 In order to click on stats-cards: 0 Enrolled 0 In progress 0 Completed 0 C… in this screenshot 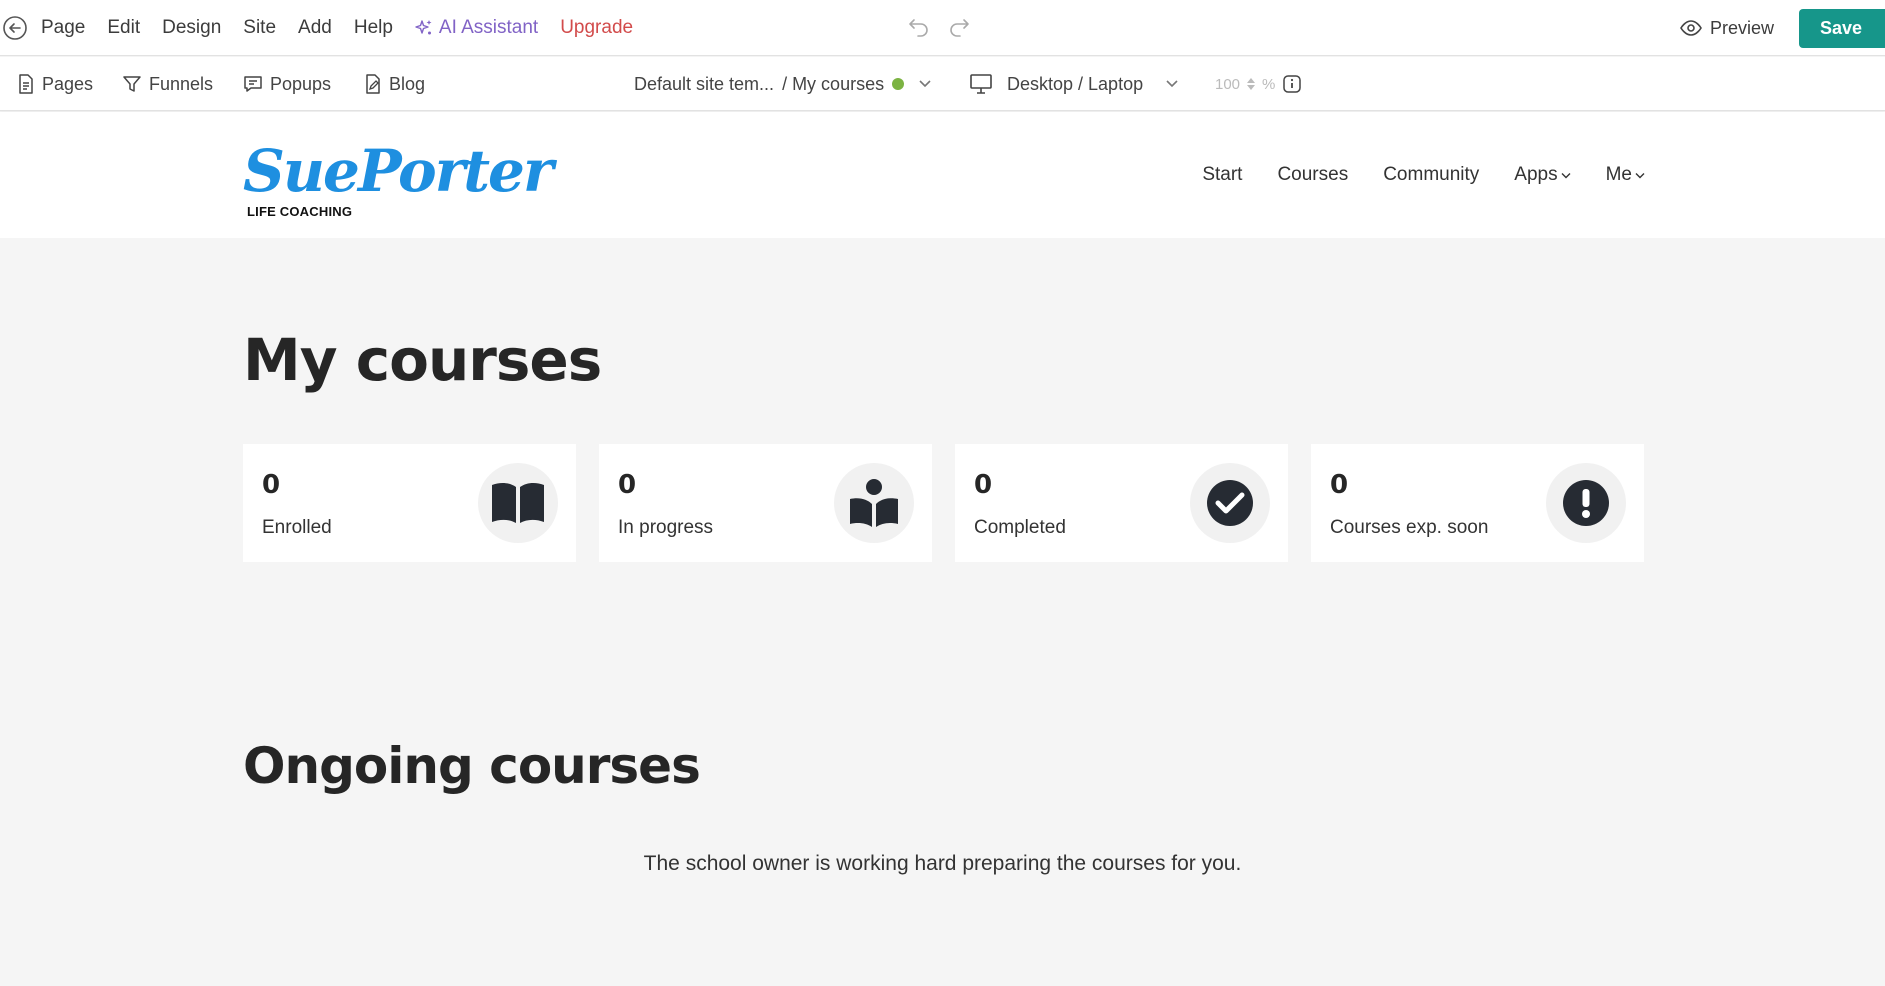, I will do `click(943, 503)`.